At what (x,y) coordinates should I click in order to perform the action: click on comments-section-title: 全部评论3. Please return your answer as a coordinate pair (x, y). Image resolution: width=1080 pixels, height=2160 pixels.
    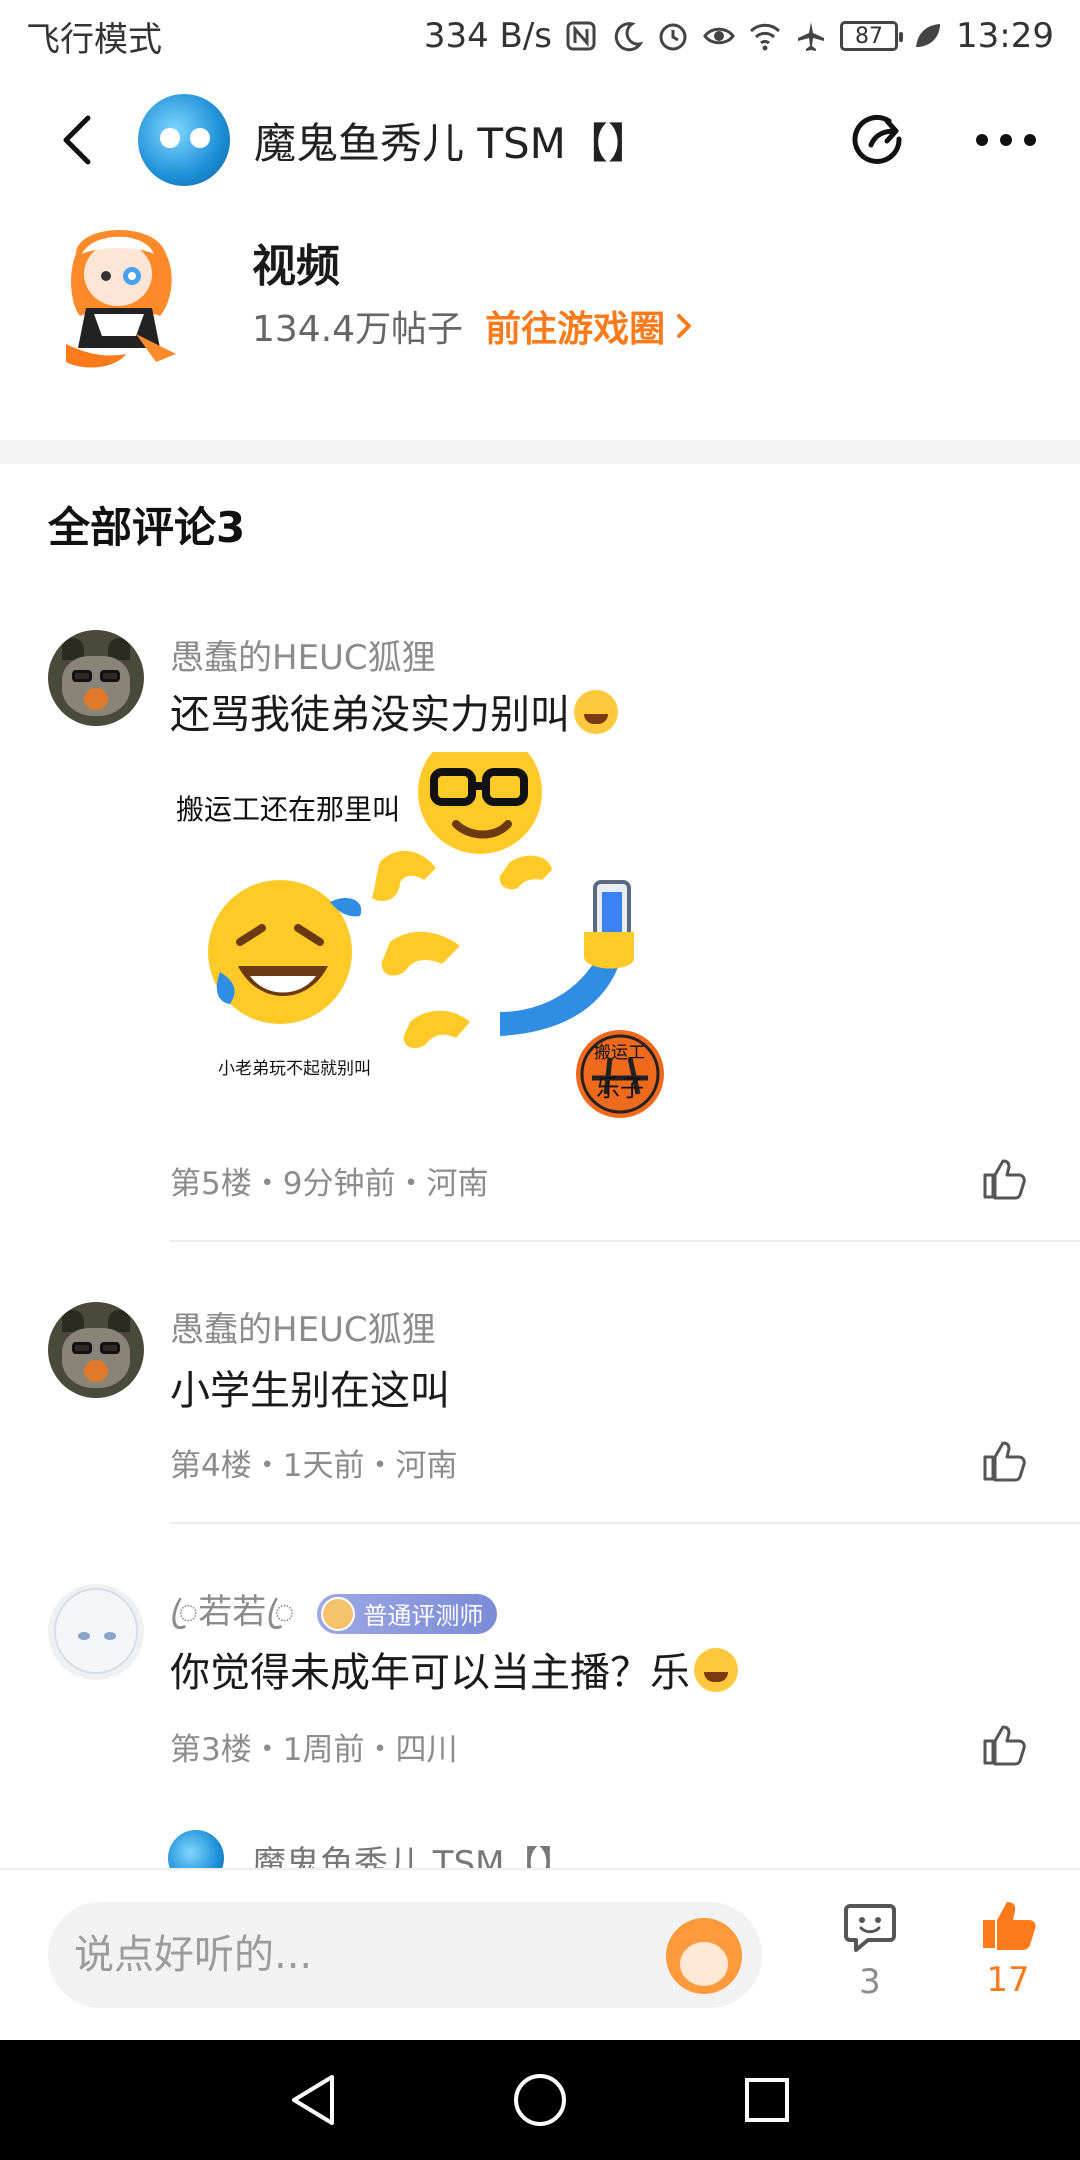
    Looking at the image, I should click on (147, 527).